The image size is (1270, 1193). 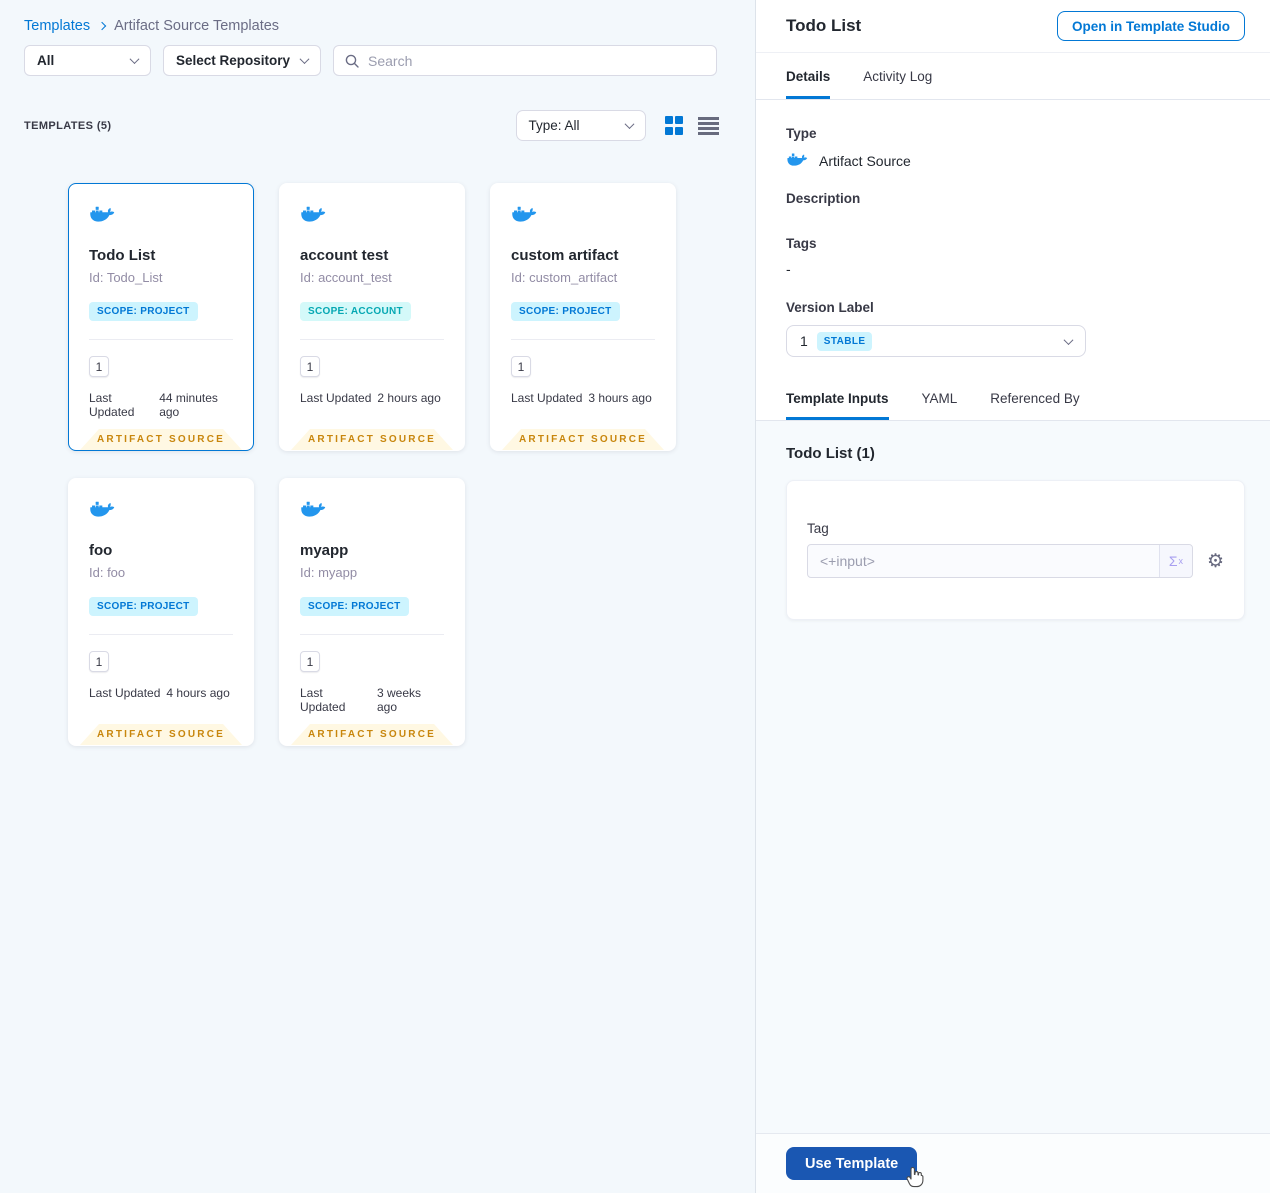 I want to click on list-header: TEMPLATES (5) Type: All, so click(x=371, y=125).